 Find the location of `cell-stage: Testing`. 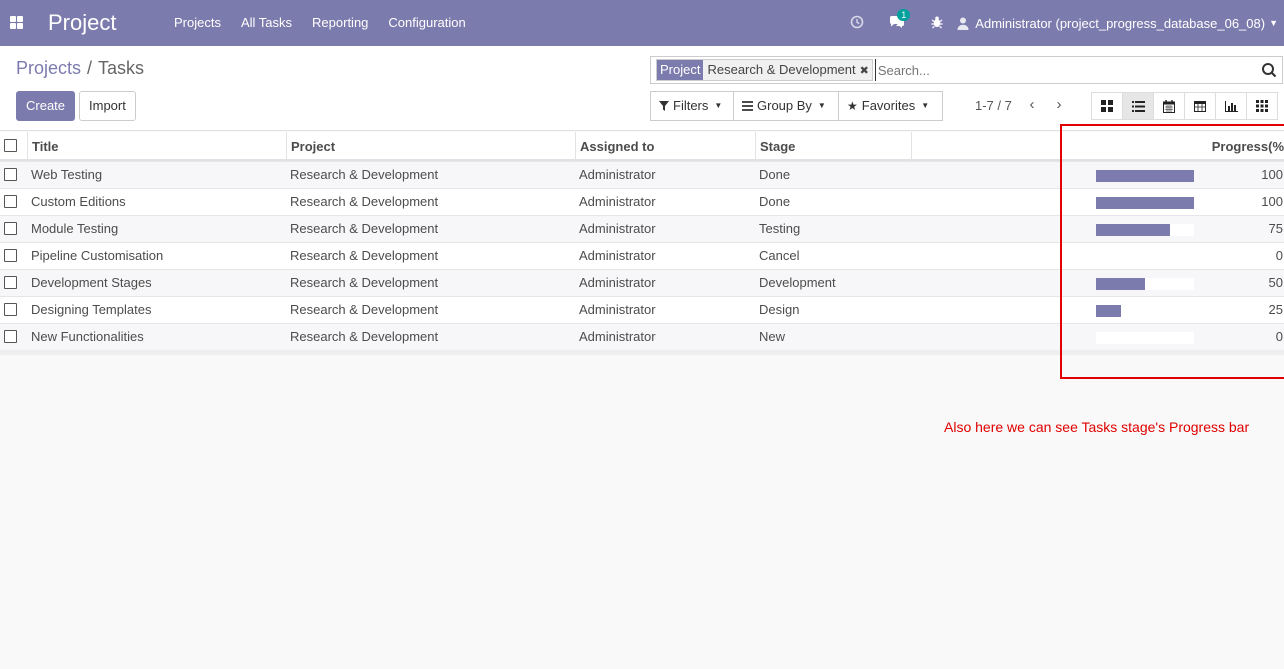

cell-stage: Testing is located at coordinates (780, 228).